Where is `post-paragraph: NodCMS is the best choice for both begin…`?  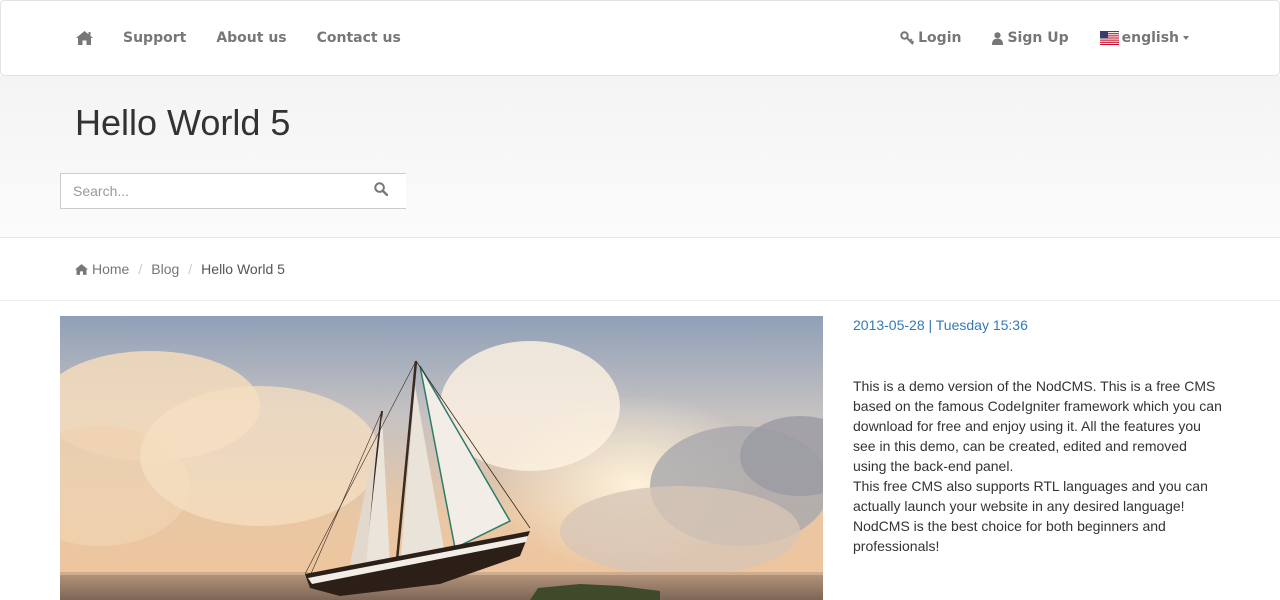 post-paragraph: NodCMS is the best choice for both begin… is located at coordinates (1009, 536).